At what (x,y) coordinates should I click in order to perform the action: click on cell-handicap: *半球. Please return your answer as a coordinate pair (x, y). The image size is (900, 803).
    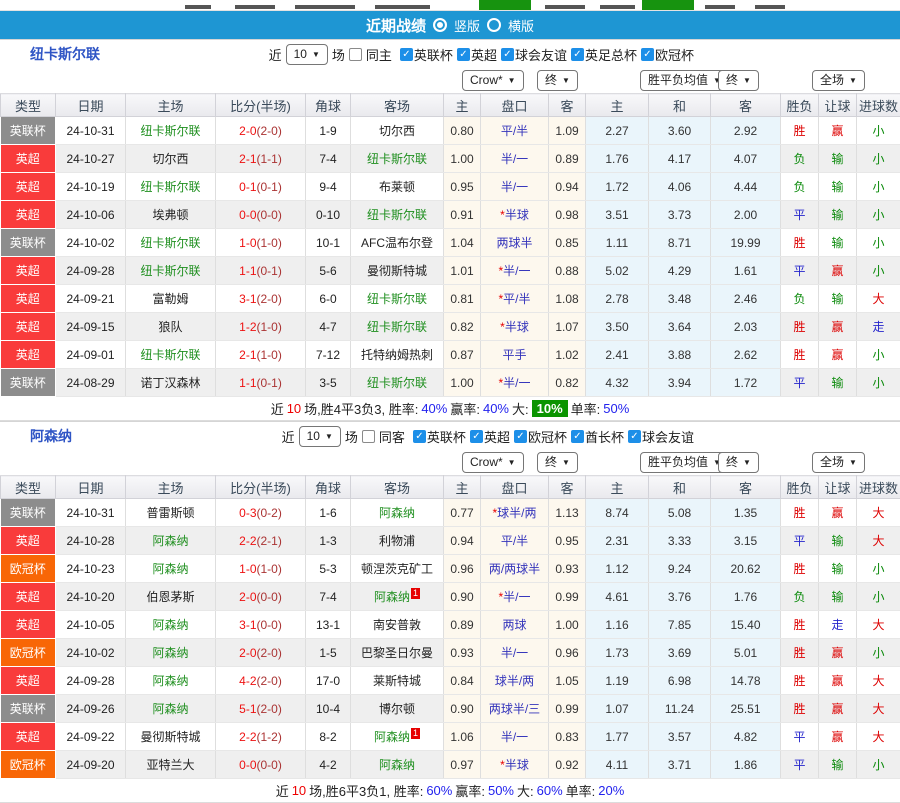
    Looking at the image, I should click on (515, 215).